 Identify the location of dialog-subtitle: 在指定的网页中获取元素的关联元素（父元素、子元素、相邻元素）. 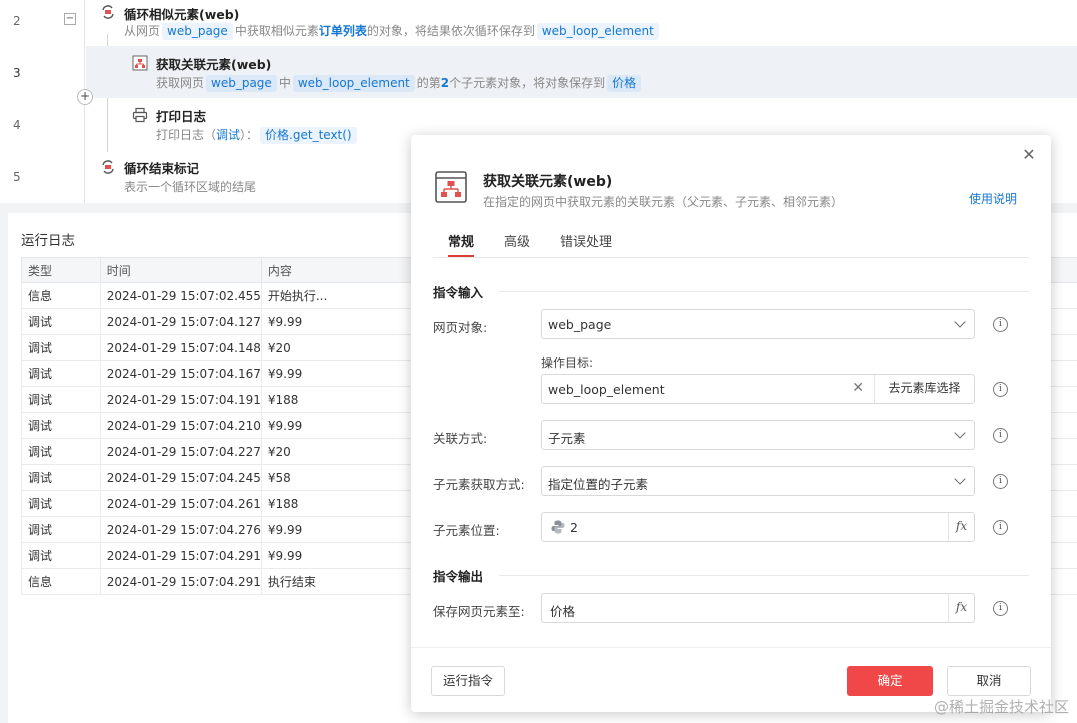
(663, 202).